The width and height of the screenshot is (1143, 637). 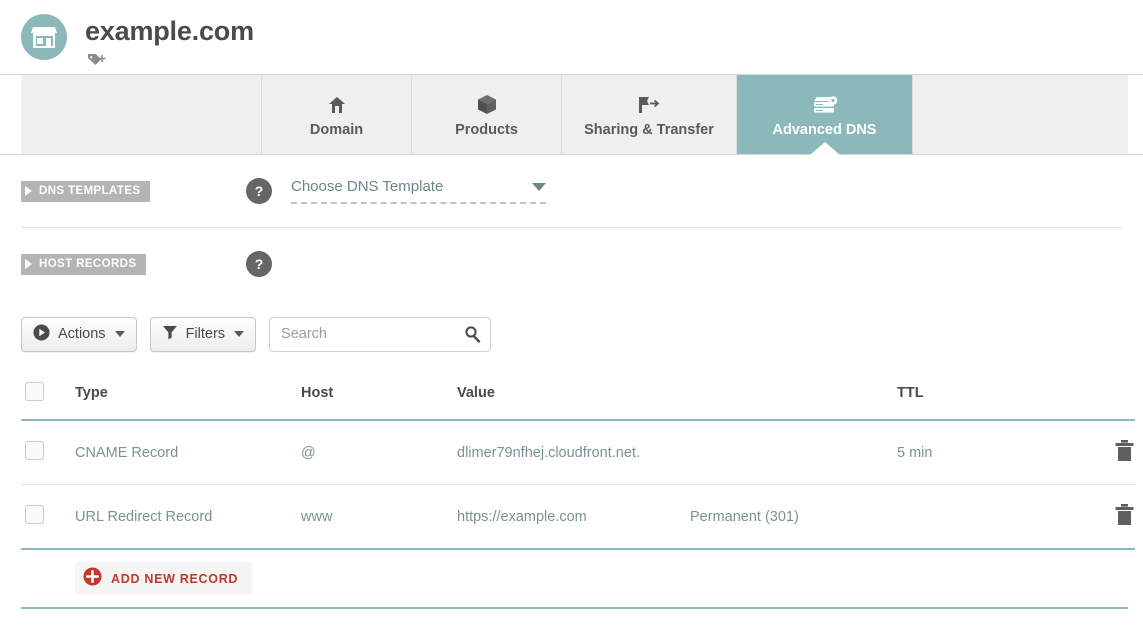 I want to click on cell-extra, so click(x=793, y=452).